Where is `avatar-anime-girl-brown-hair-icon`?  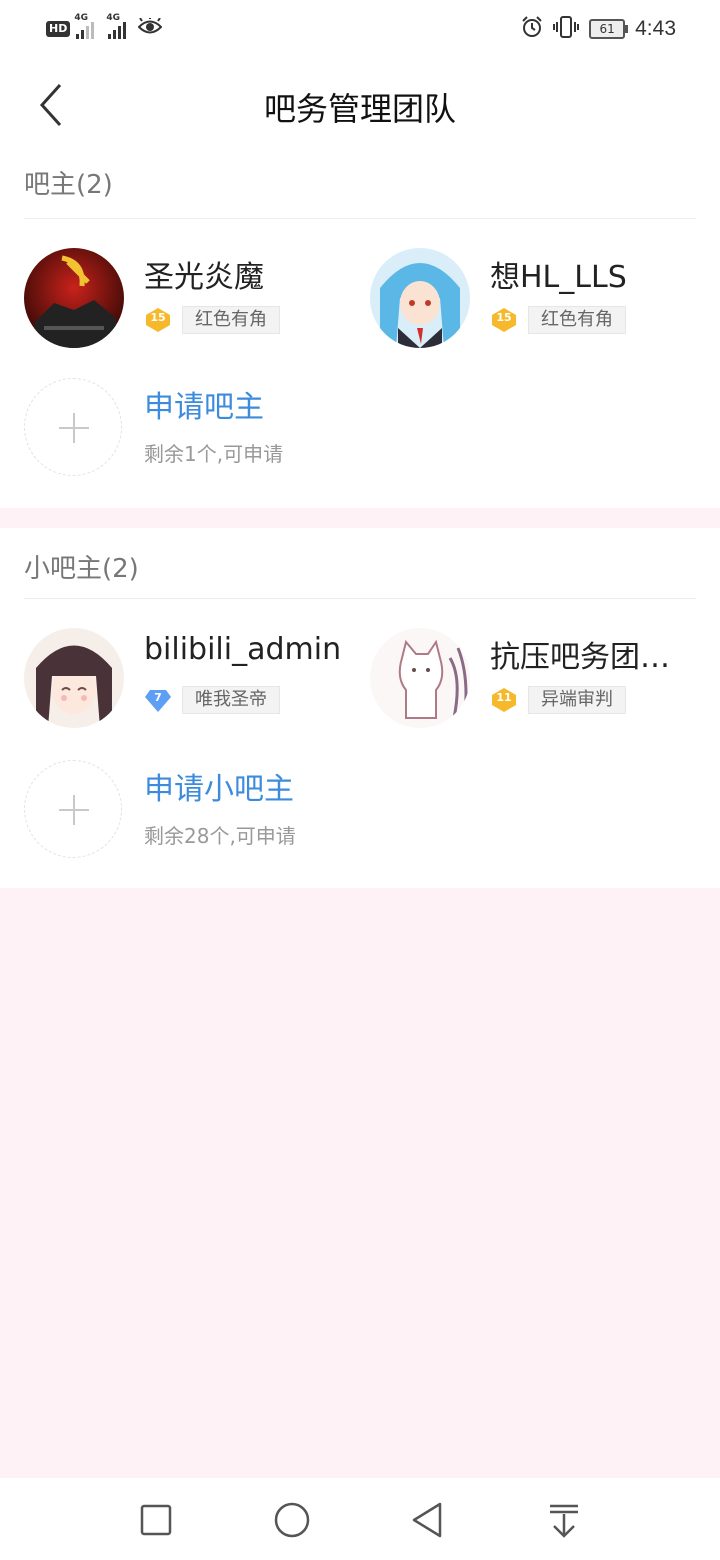 avatar-anime-girl-brown-hair-icon is located at coordinates (74, 678).